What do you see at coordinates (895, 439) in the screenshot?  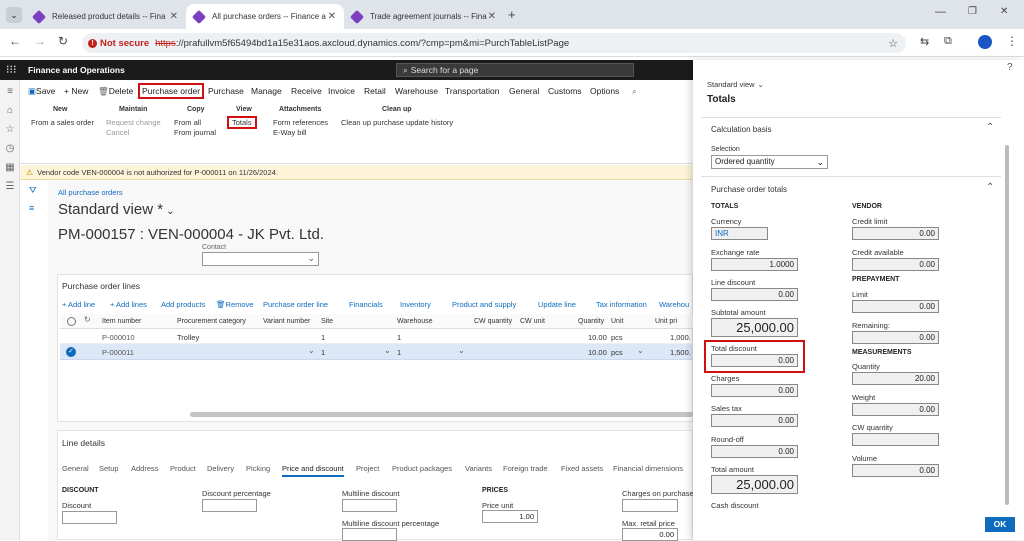 I see `cw-quantity-field` at bounding box center [895, 439].